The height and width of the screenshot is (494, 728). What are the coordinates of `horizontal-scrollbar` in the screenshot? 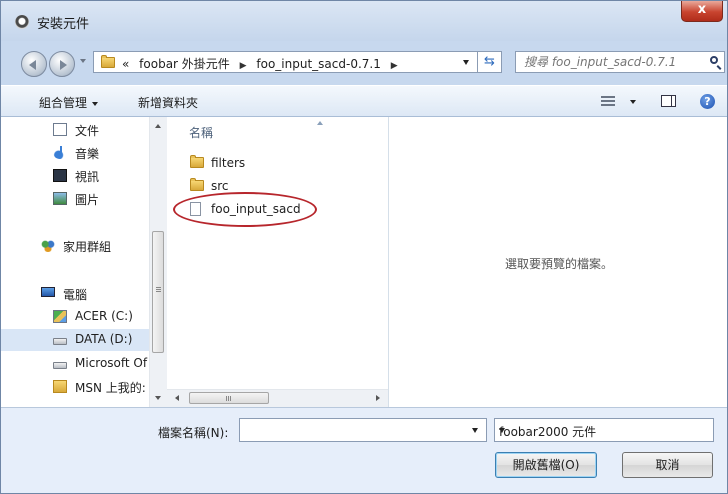 It's located at (277, 398).